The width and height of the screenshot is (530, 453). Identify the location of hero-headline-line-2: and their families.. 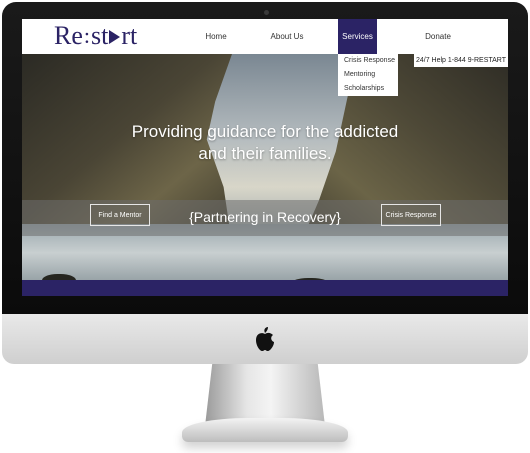
(265, 153).